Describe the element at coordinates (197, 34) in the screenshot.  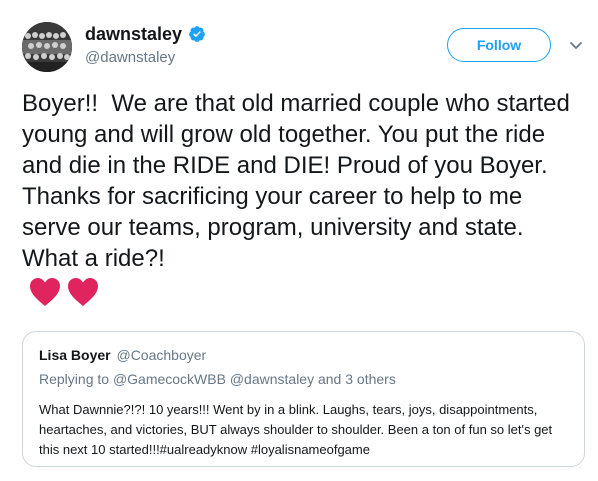
I see `verified-badge-icon` at that location.